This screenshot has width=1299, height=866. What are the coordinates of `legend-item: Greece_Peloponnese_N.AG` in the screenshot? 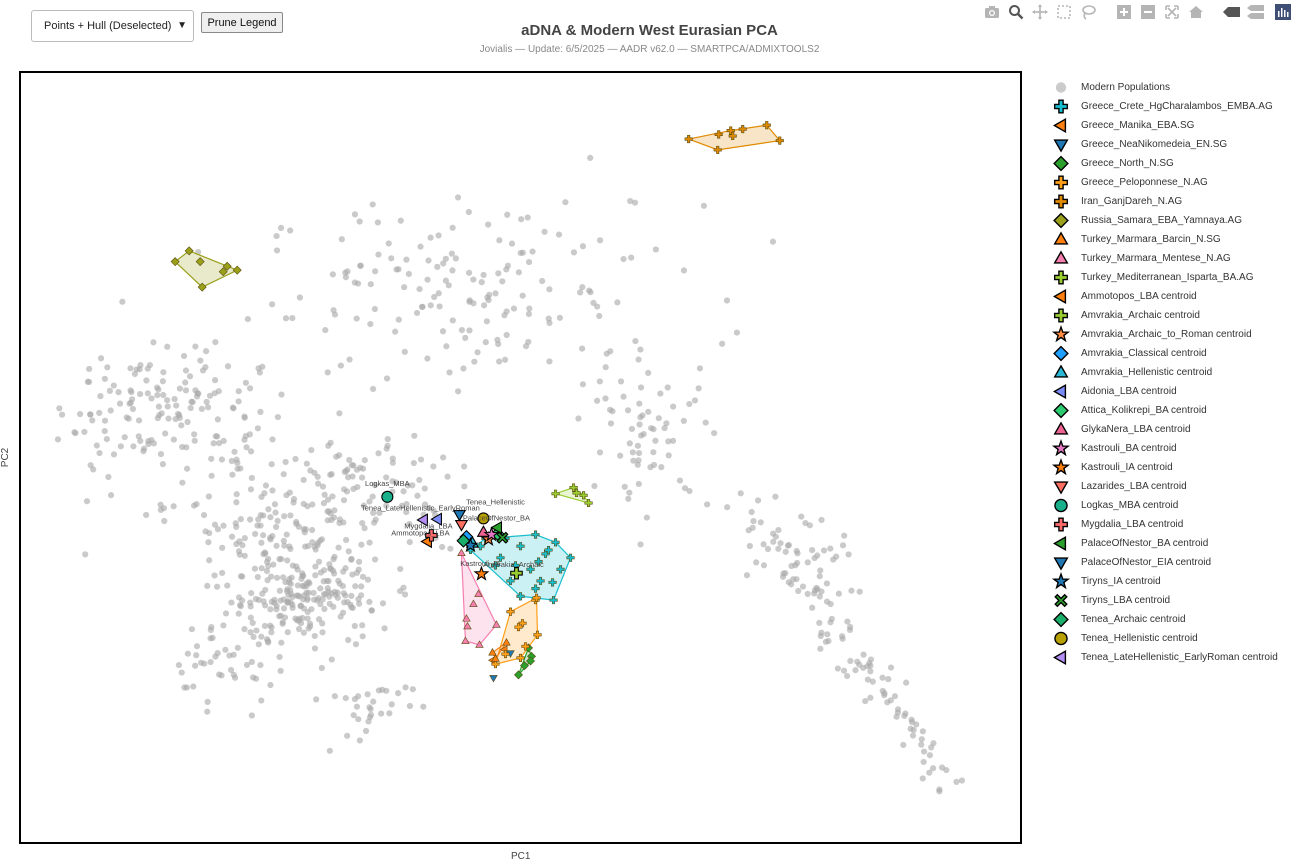 It's located at (1164, 182).